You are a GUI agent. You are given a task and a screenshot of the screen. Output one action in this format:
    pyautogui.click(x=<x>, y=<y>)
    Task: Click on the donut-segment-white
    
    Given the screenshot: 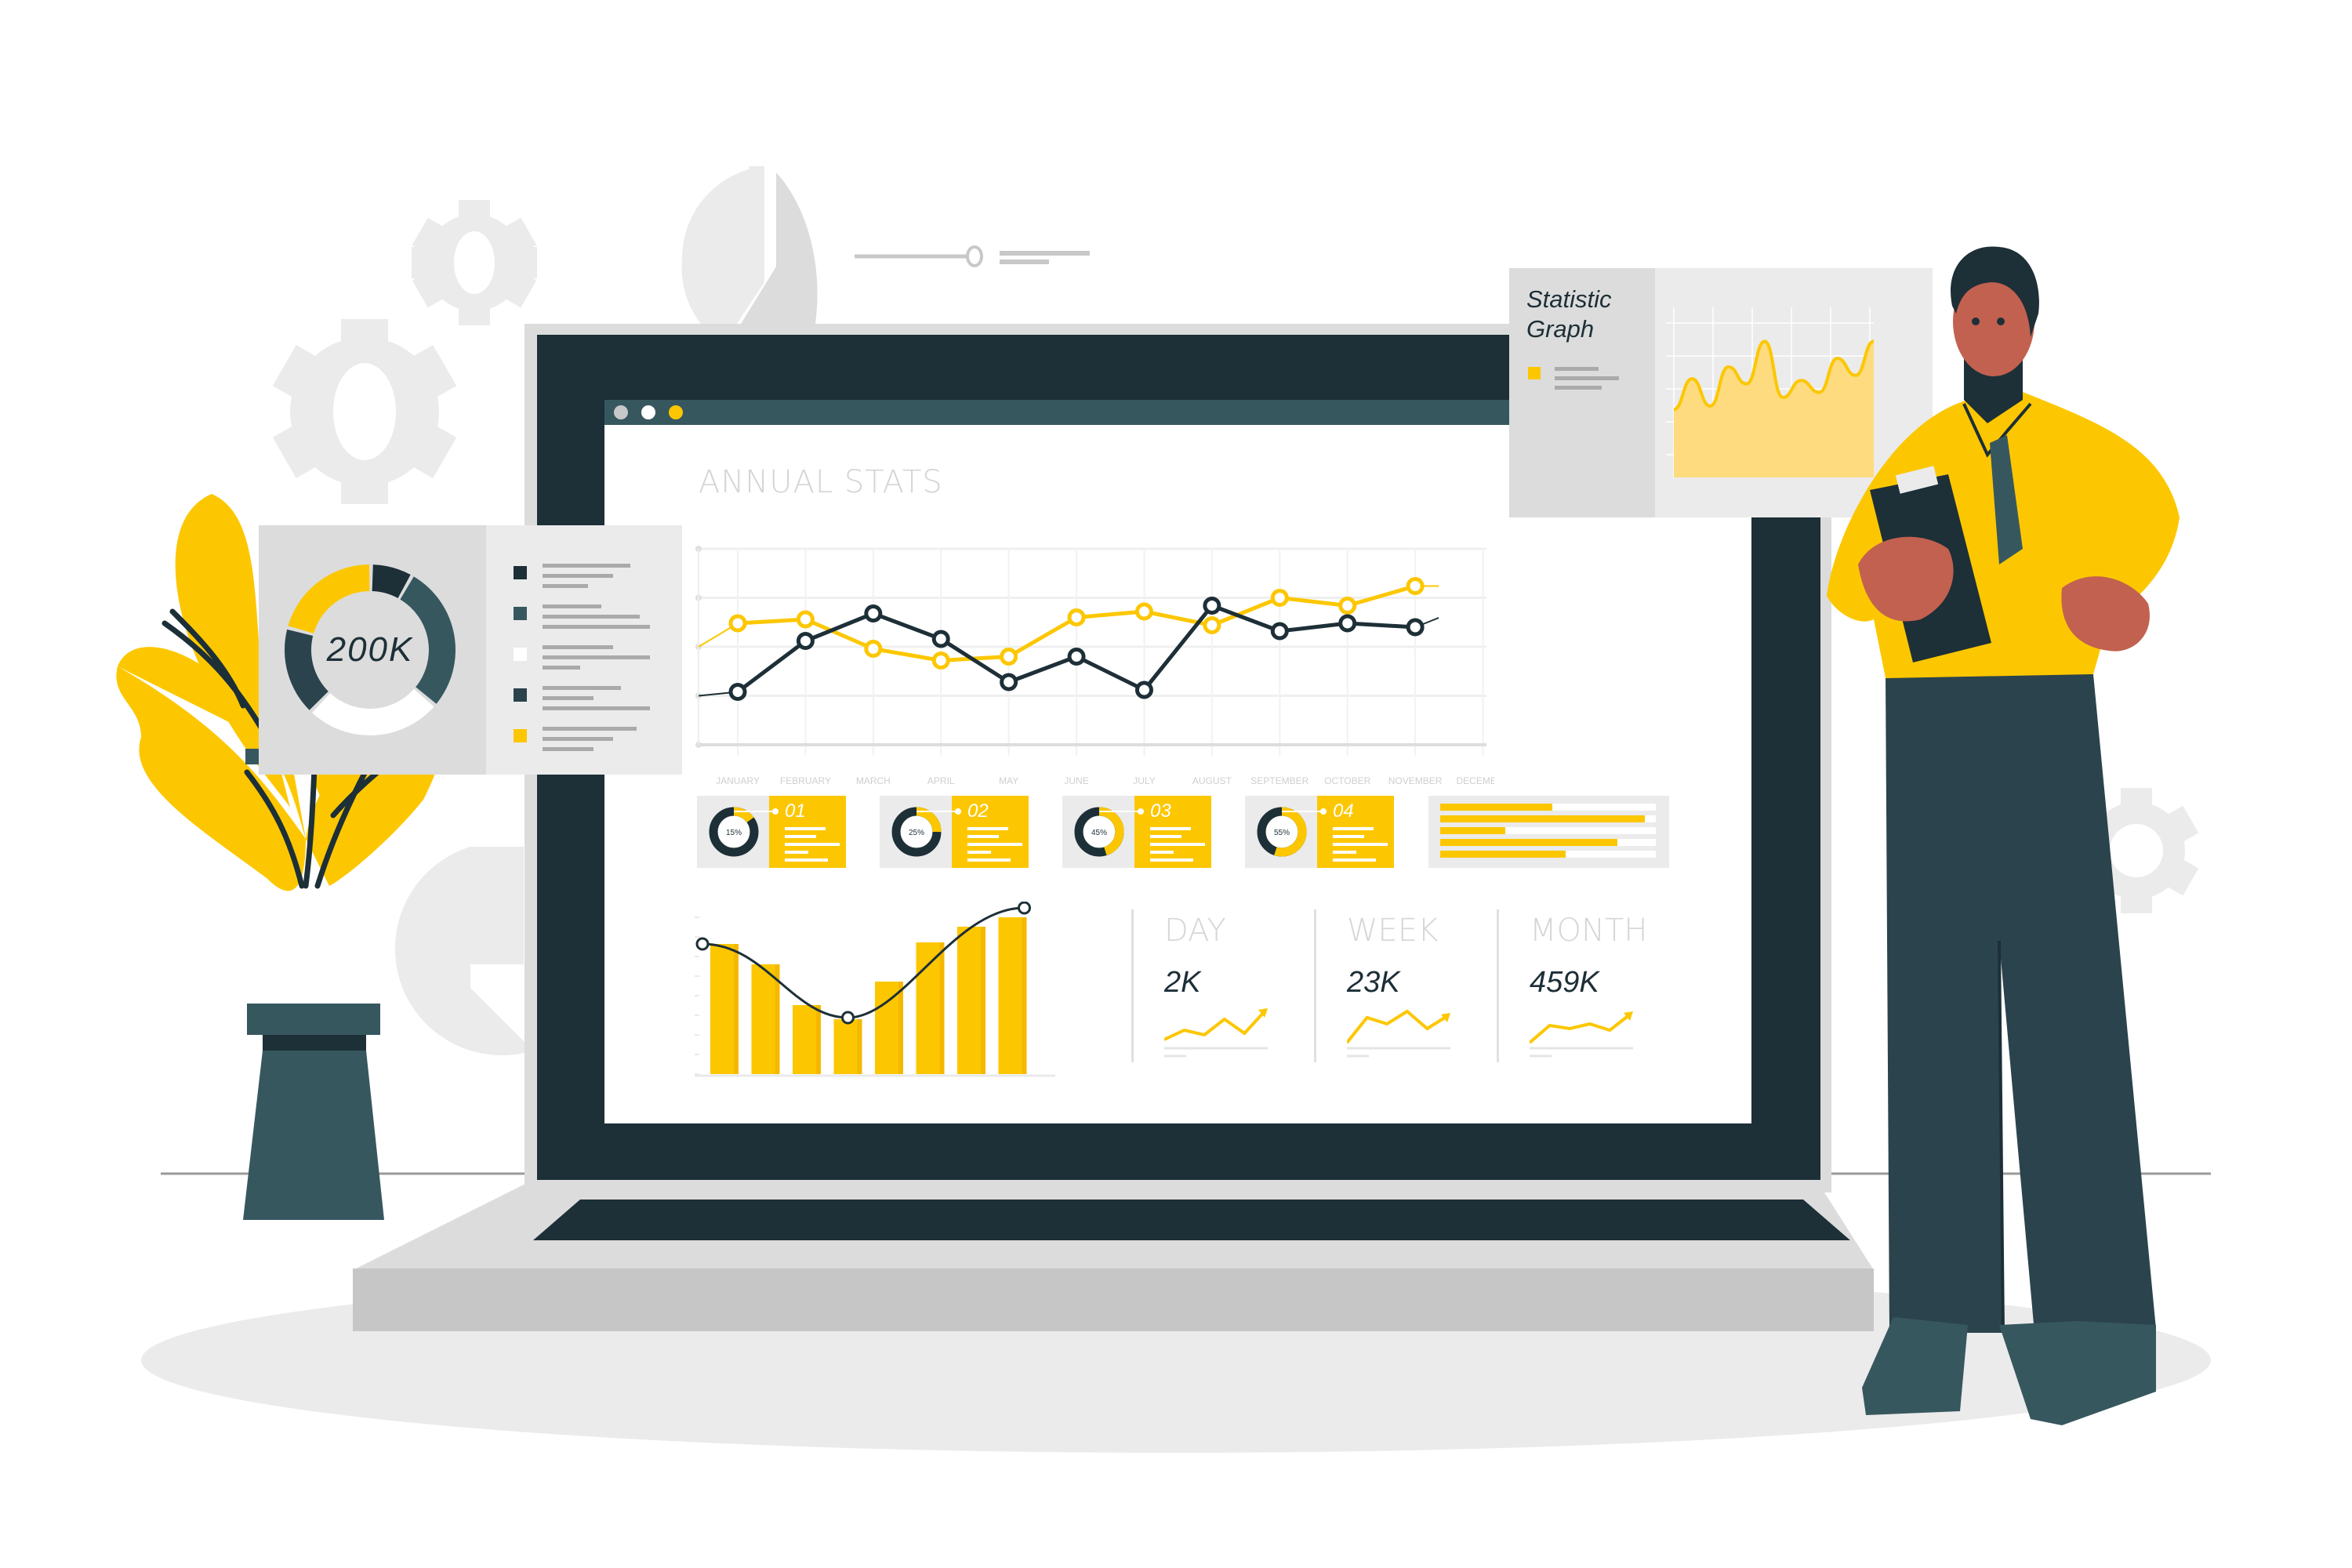 What is the action you would take?
    pyautogui.click(x=373, y=711)
    